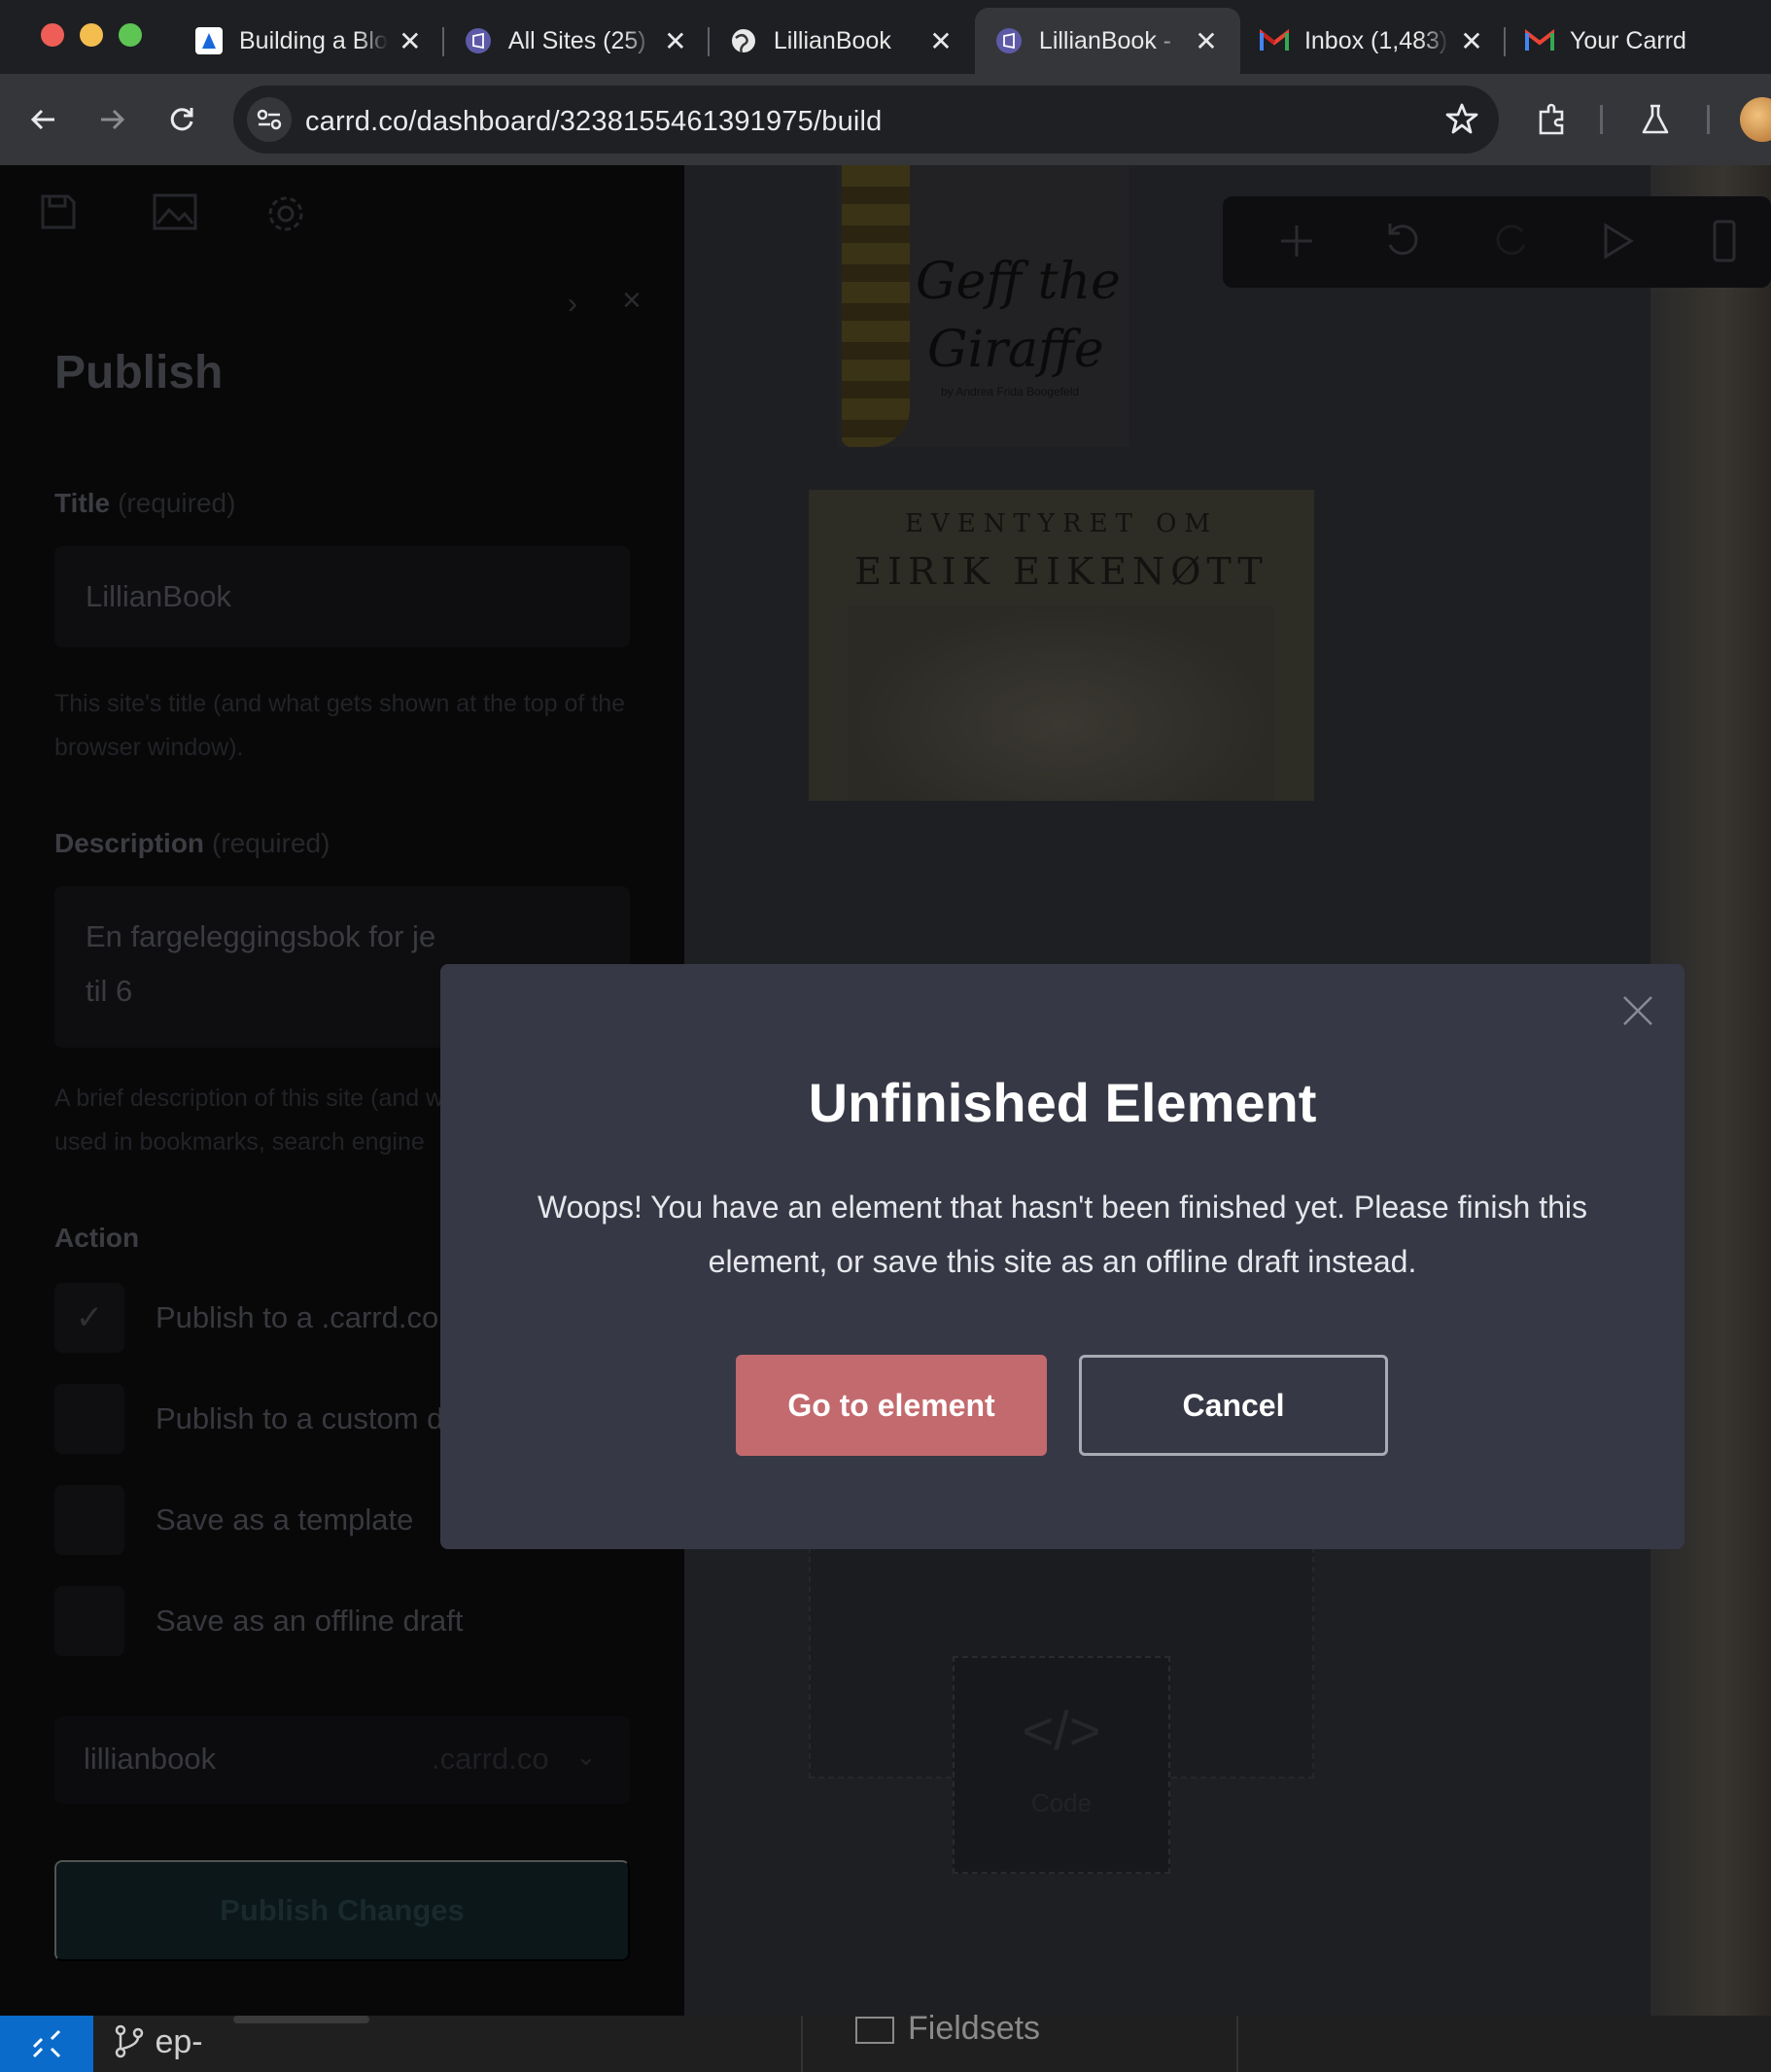  I want to click on image-icon, so click(174, 211).